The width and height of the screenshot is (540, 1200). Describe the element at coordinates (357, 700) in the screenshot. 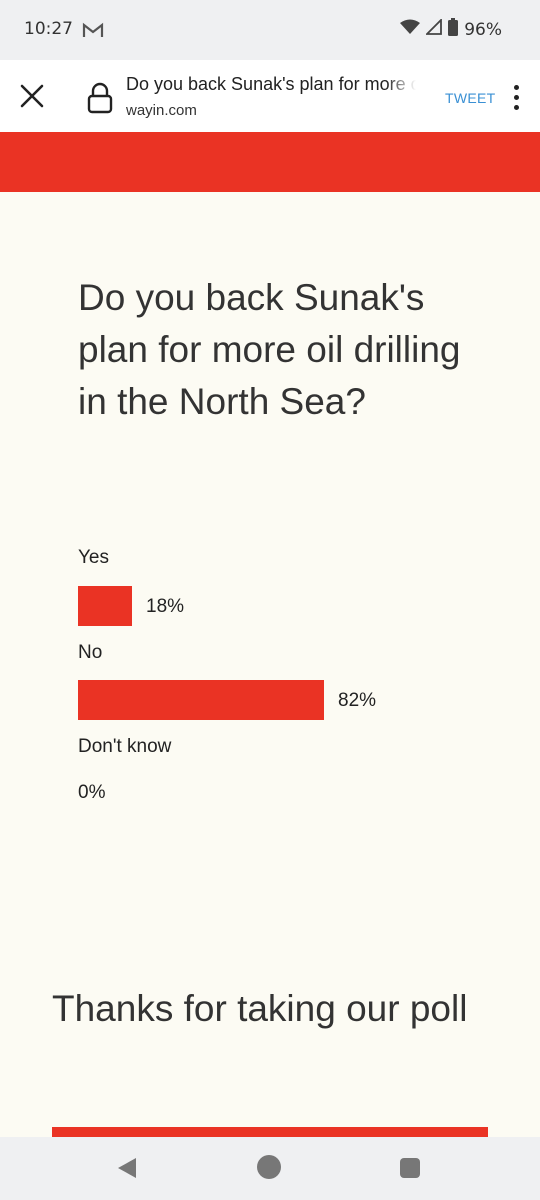

I see `option-percent-no: 82%` at that location.